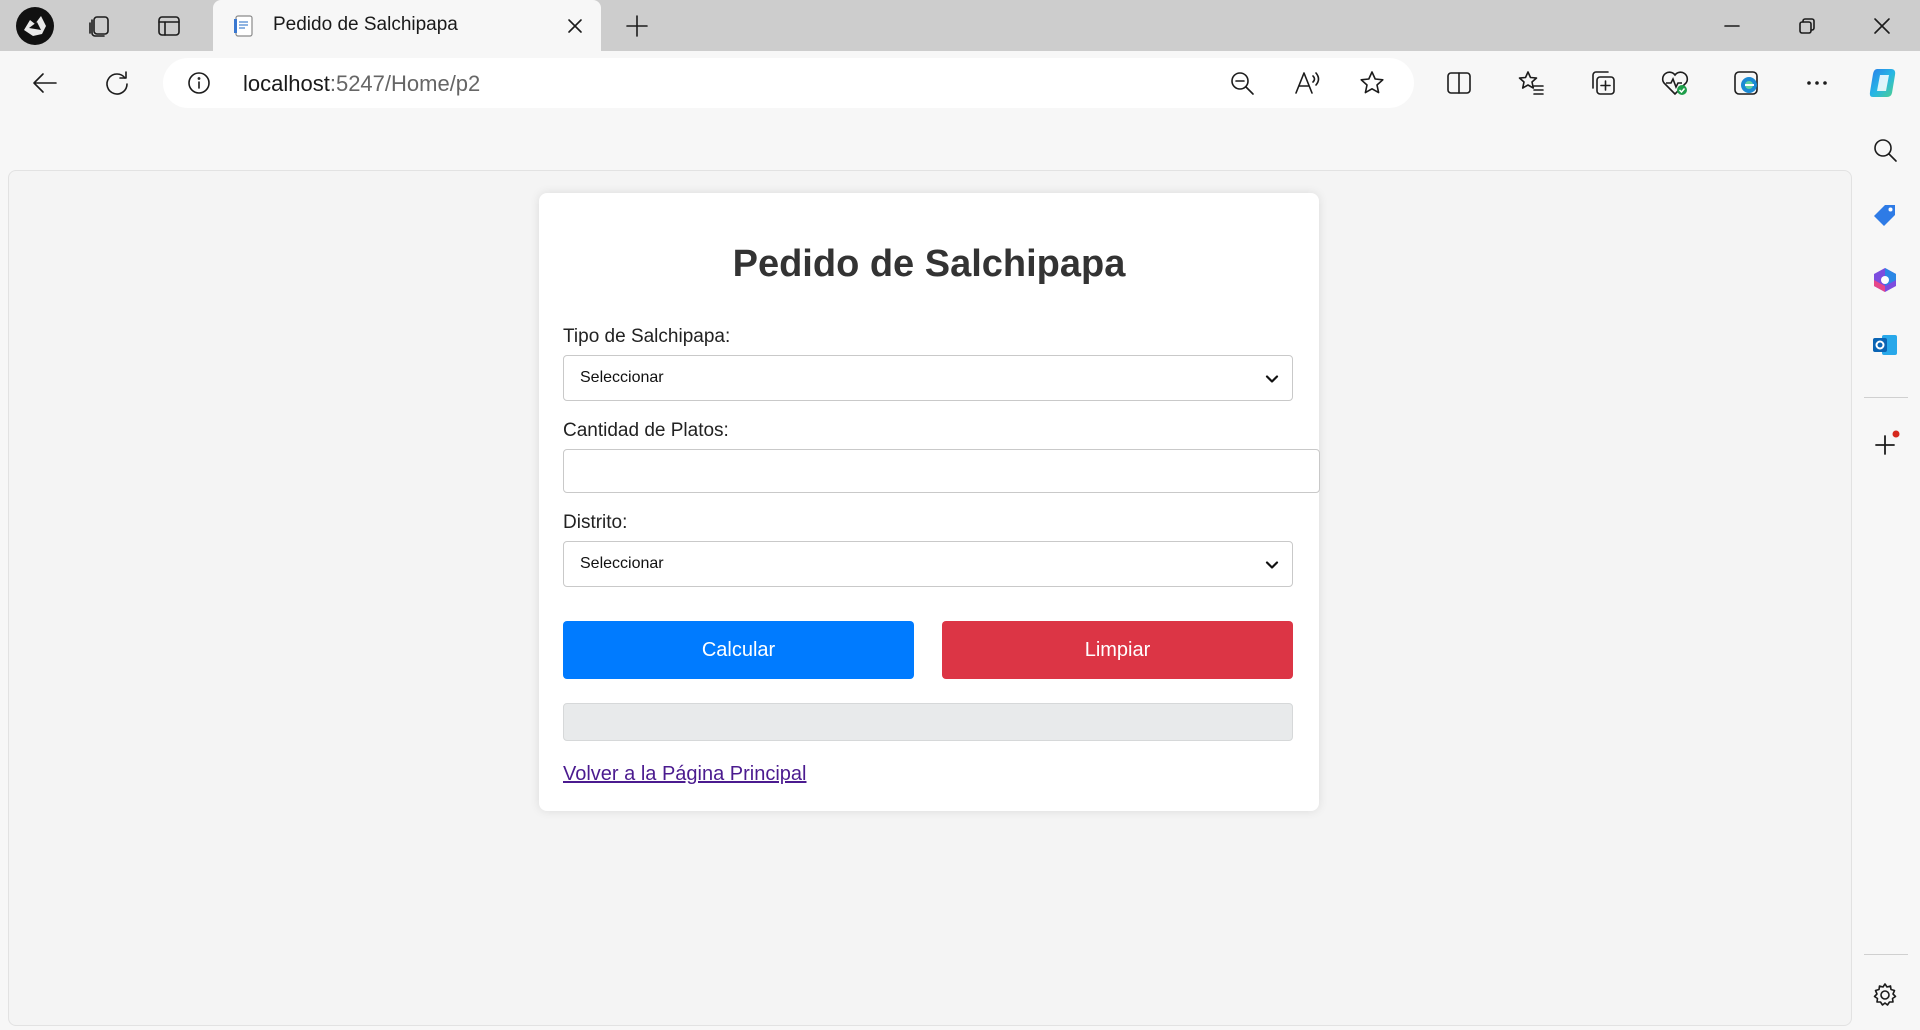 The width and height of the screenshot is (1920, 1030). Describe the element at coordinates (199, 83) in the screenshot. I see `site-info-icon` at that location.